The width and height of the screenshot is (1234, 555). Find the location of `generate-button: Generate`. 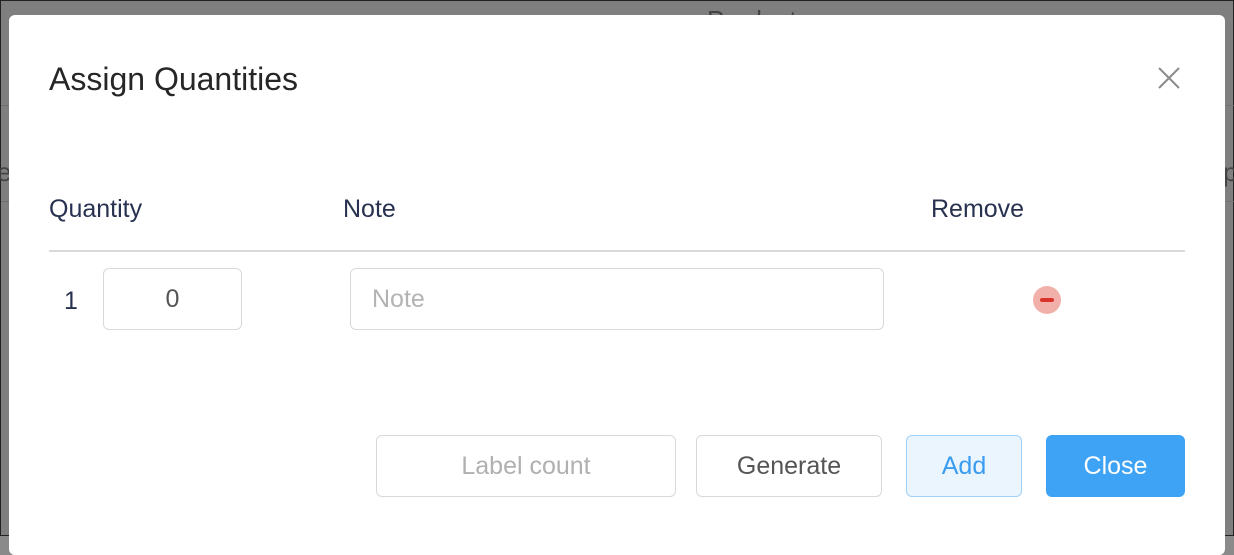

generate-button: Generate is located at coordinates (789, 466).